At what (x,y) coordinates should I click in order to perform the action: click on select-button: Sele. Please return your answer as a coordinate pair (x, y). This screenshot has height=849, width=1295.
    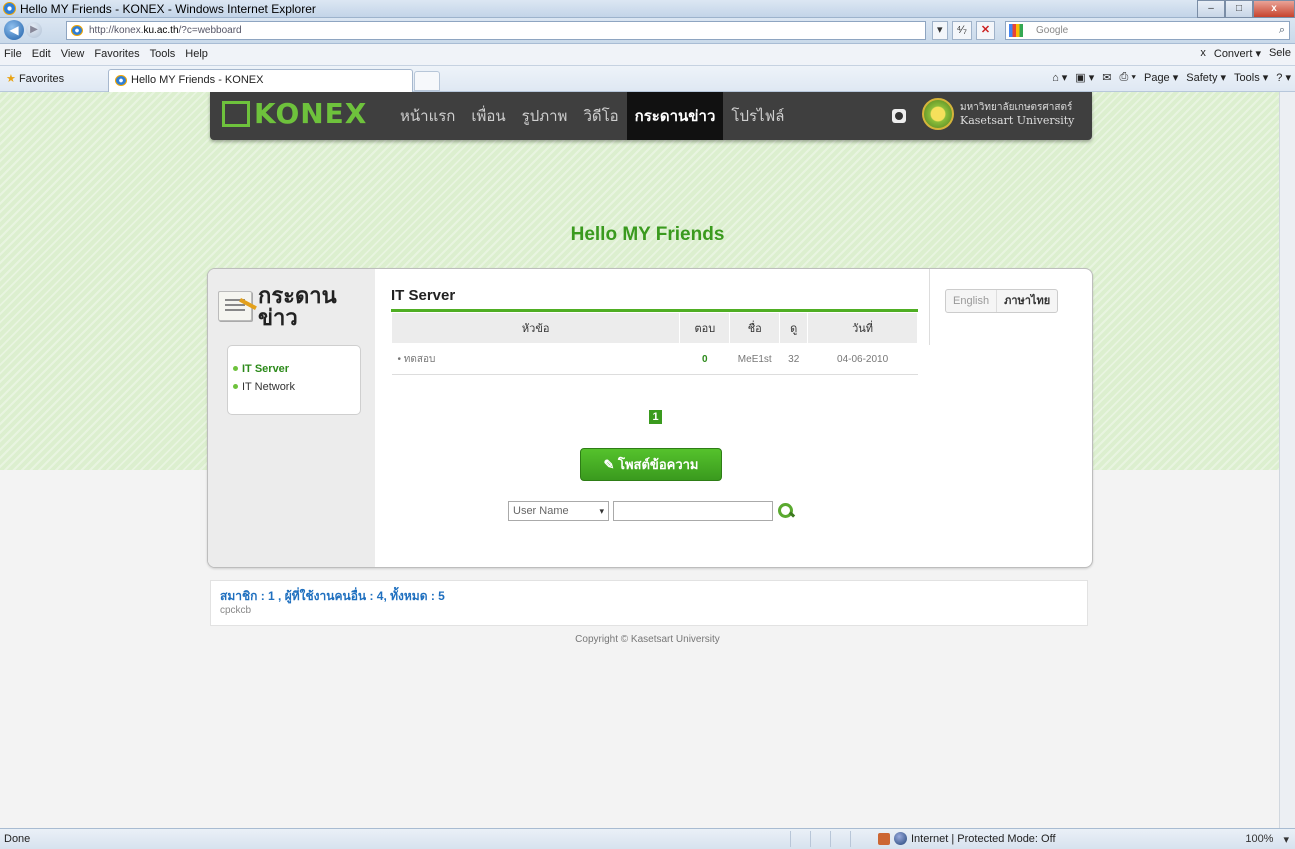
    Looking at the image, I should click on (1280, 53).